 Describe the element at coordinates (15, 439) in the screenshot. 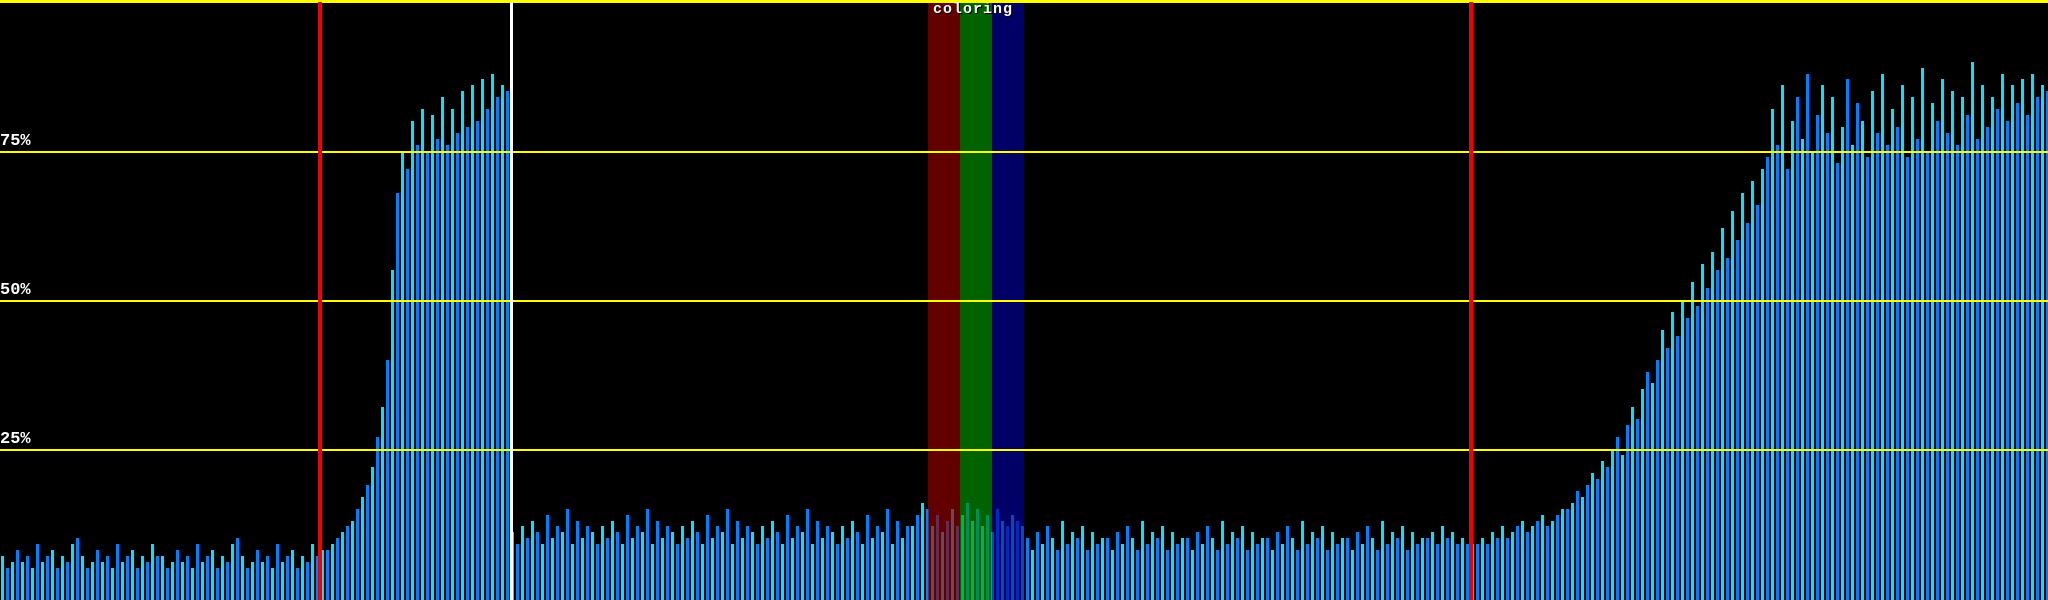

I see `y-axis-label-25: 25%` at that location.